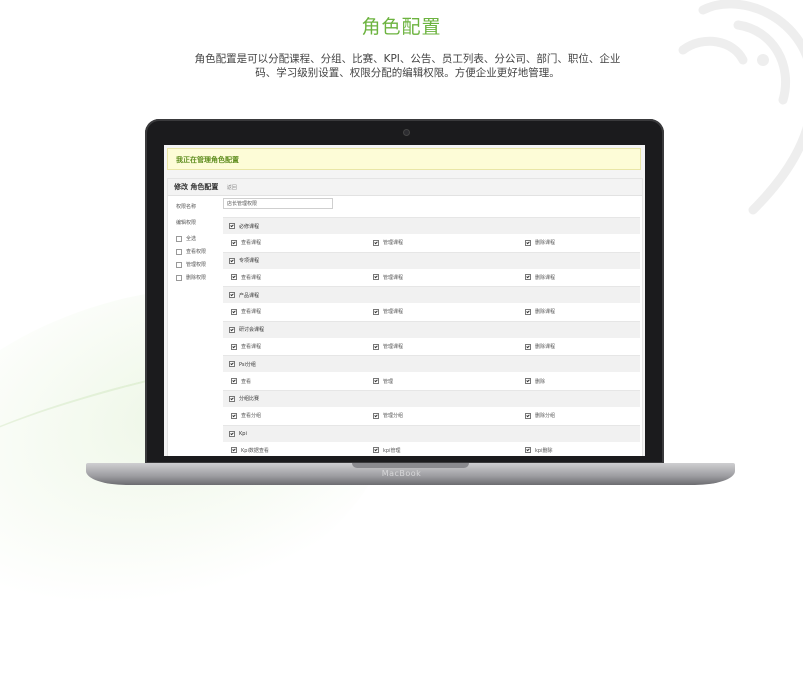 The height and width of the screenshot is (693, 803). I want to click on group-name: 必修课程, so click(249, 226).